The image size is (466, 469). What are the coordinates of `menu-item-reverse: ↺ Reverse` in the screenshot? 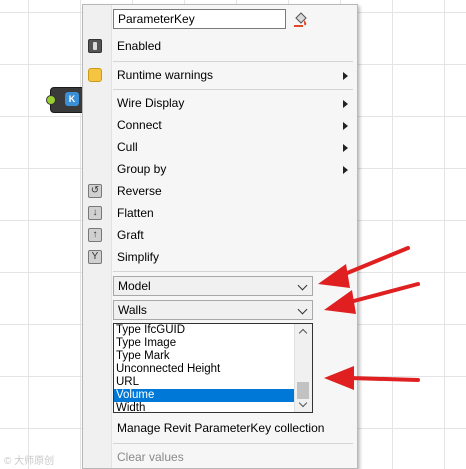 It's located at (220, 191).